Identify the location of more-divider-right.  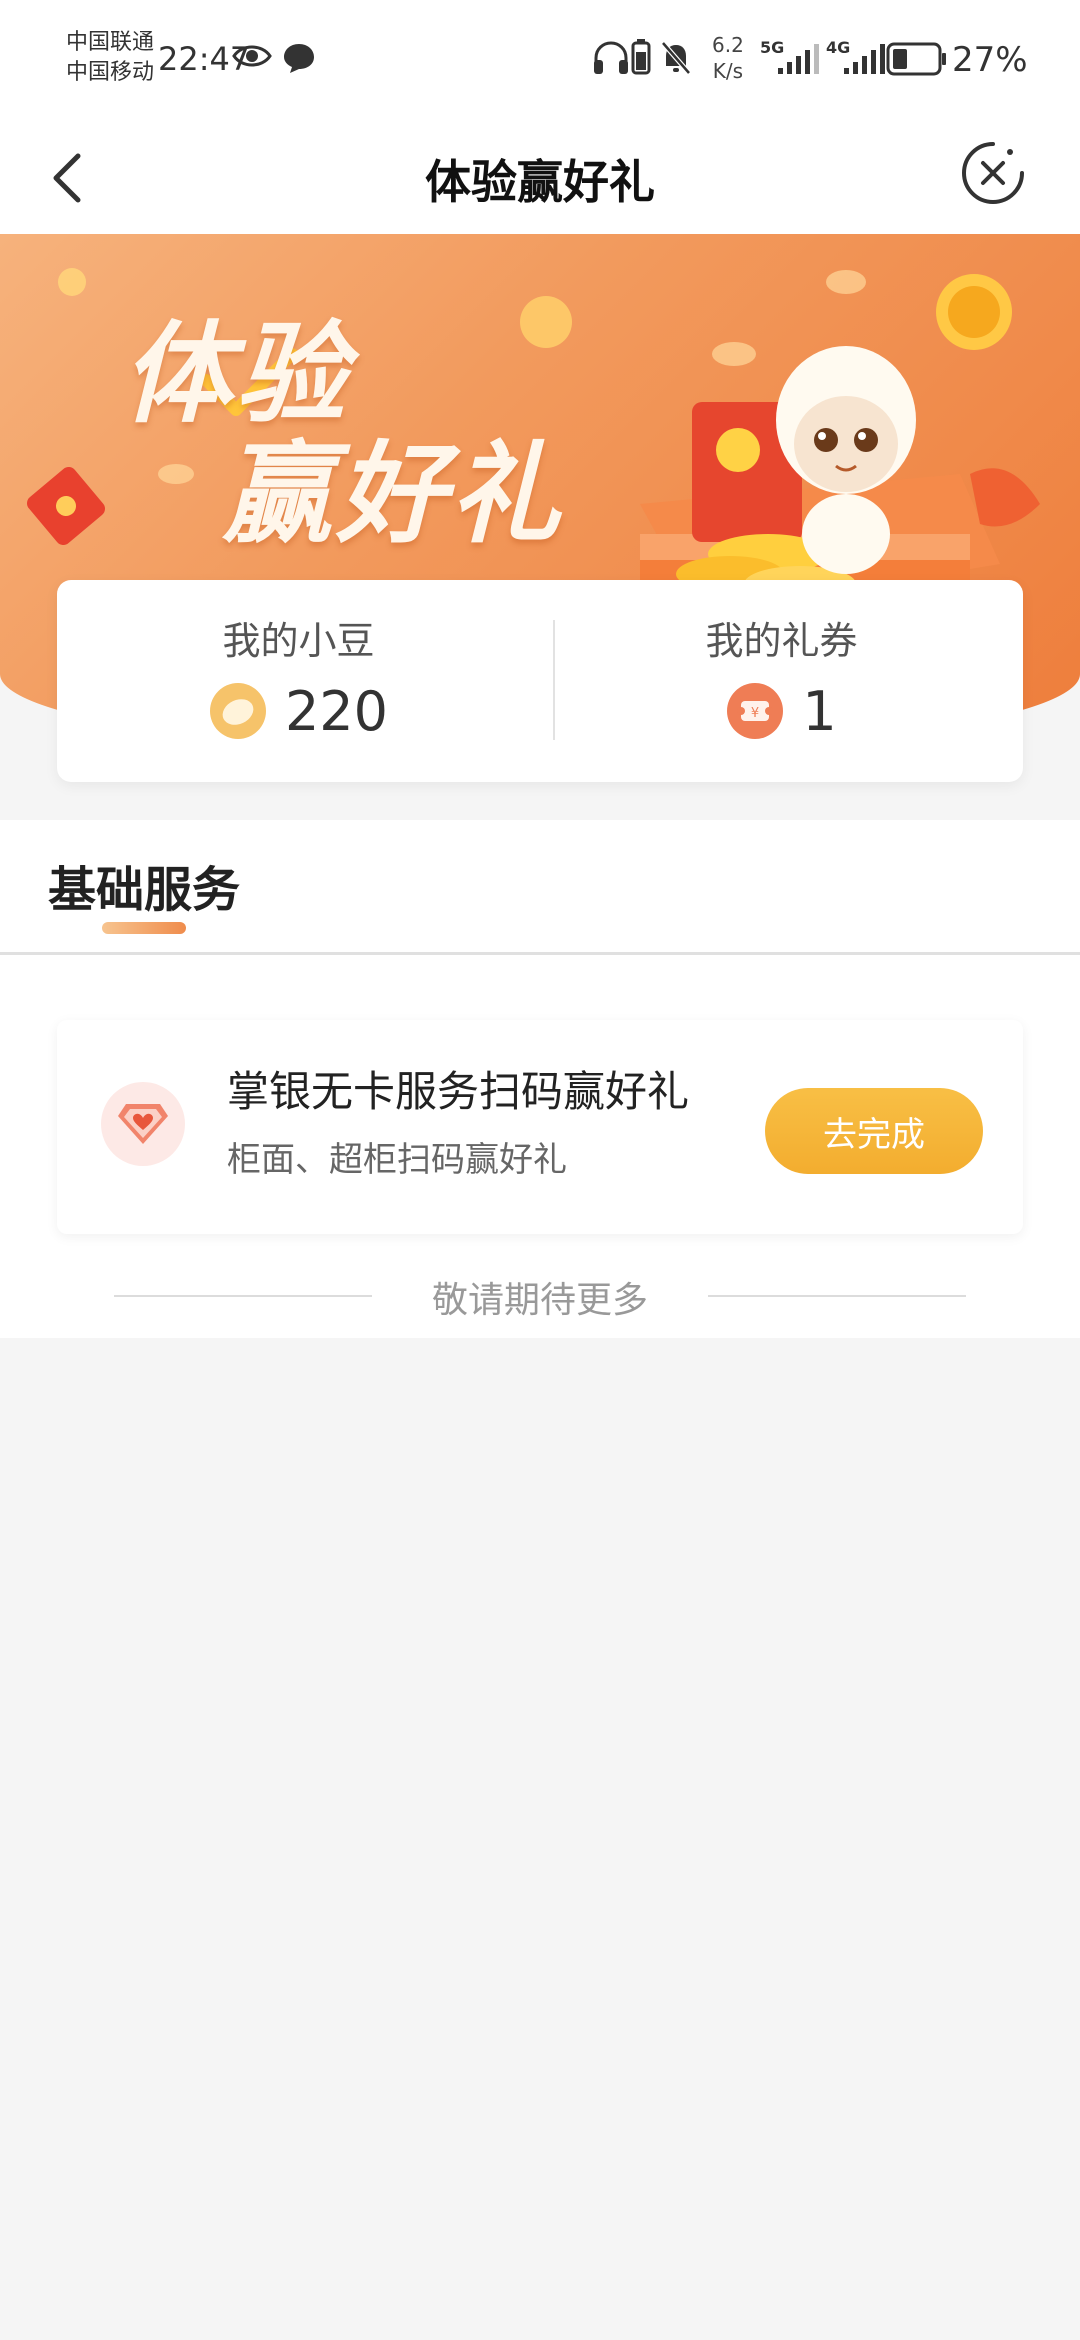
(837, 1296).